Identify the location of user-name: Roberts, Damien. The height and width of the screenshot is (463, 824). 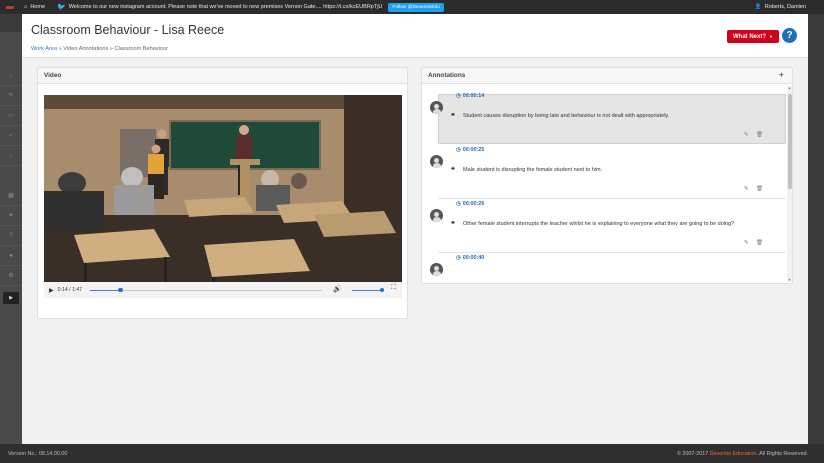
(785, 7).